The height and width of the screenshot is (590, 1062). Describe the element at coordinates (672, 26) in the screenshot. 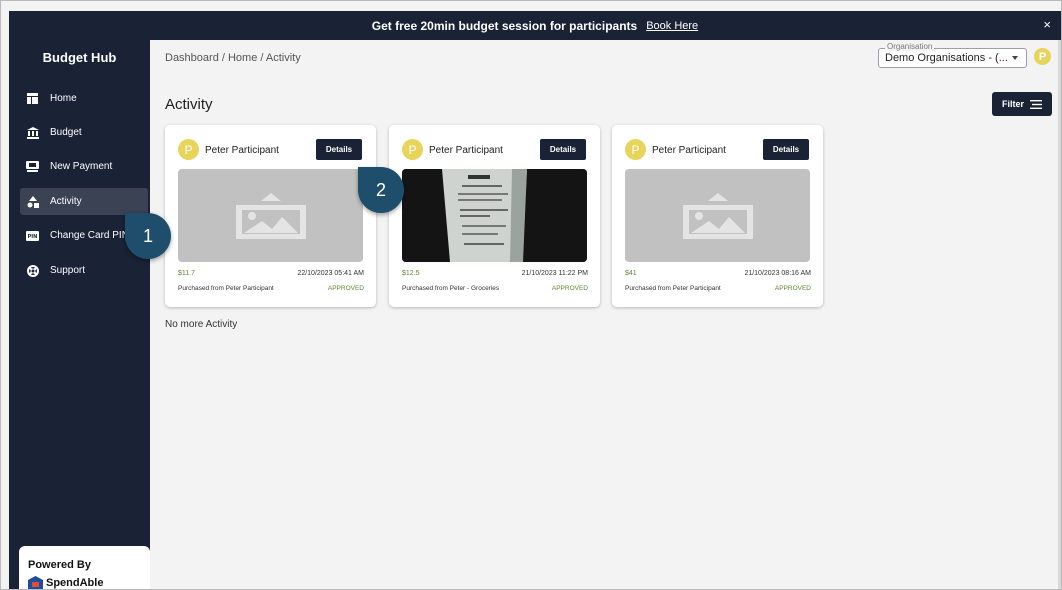

I see `book-here-link: Book Here` at that location.